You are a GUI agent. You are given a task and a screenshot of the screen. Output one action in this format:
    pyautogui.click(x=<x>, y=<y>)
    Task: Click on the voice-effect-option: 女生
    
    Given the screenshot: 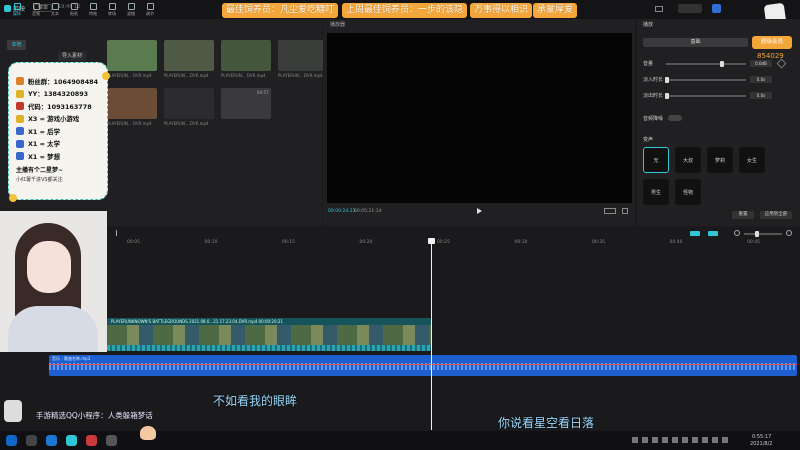 What is the action you would take?
    pyautogui.click(x=752, y=160)
    